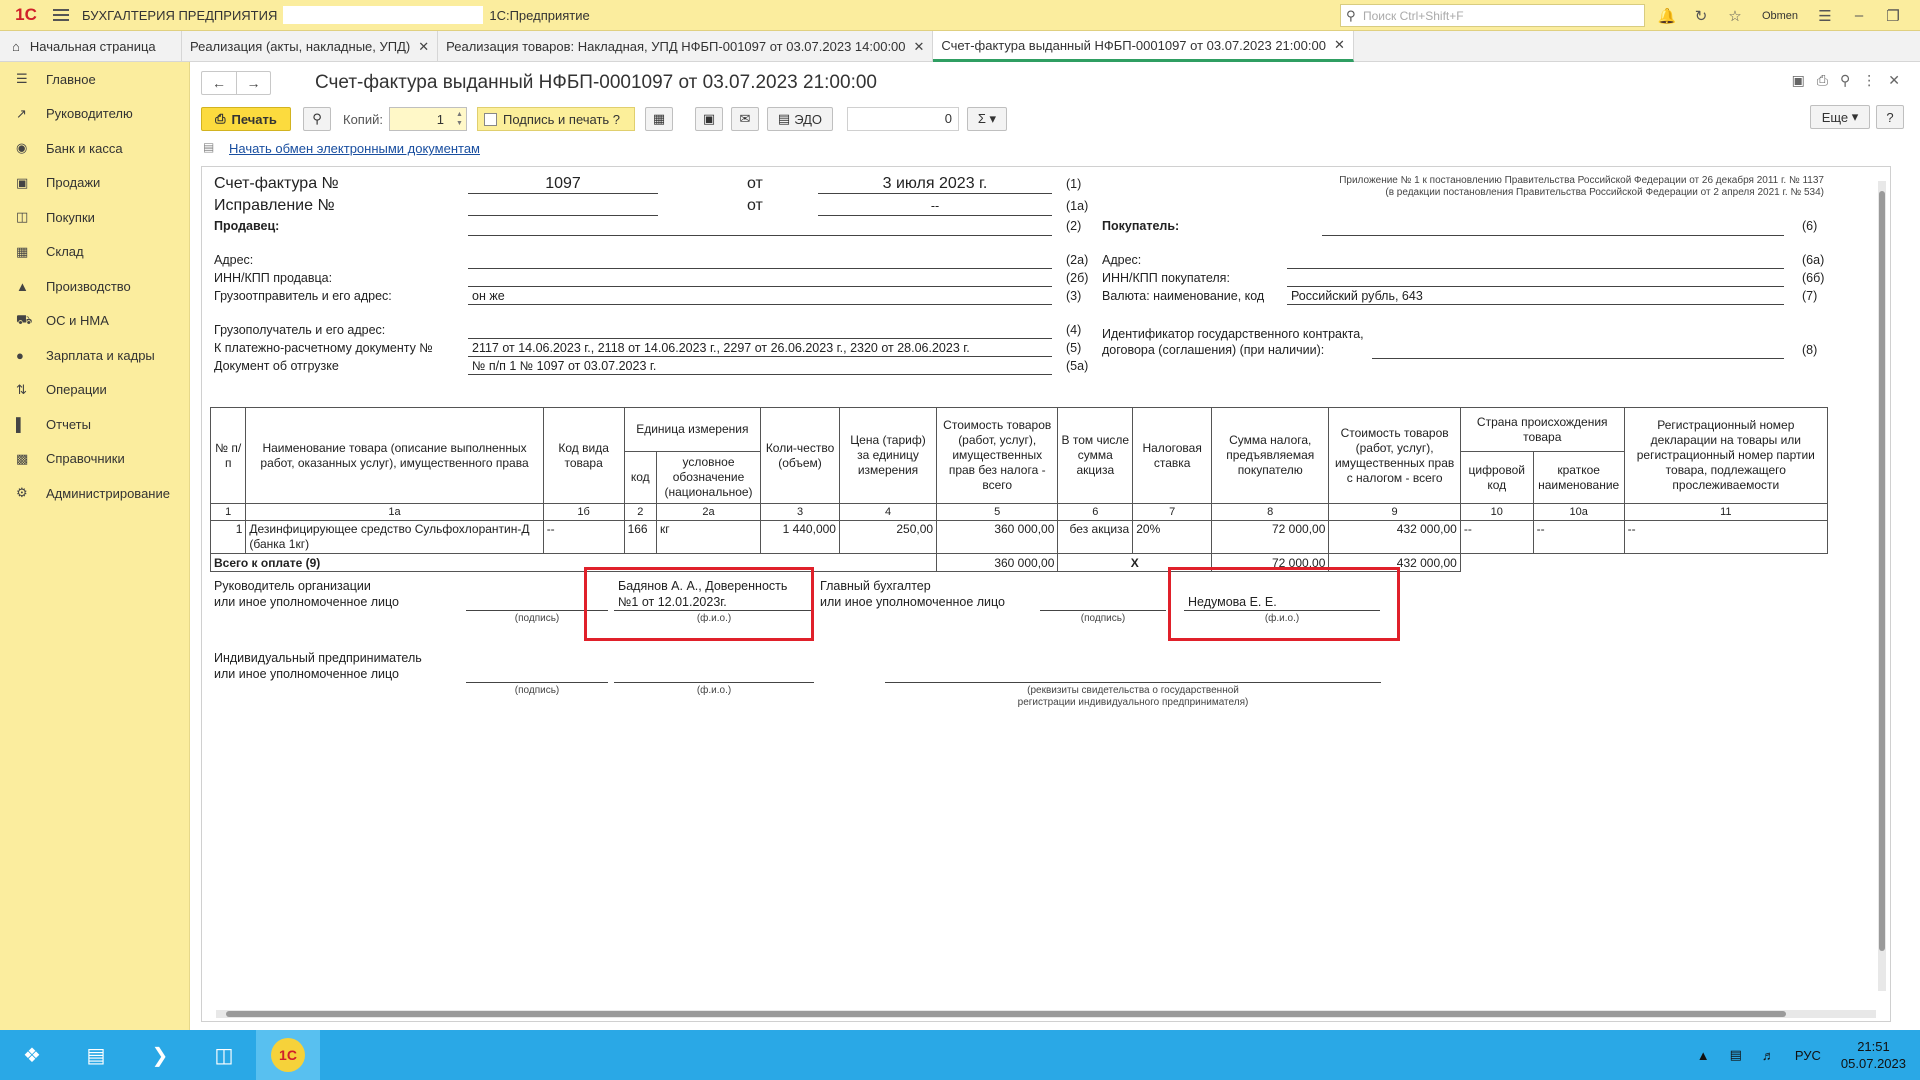 The width and height of the screenshot is (1920, 1080). I want to click on save-file-button: ▣, so click(708, 119).